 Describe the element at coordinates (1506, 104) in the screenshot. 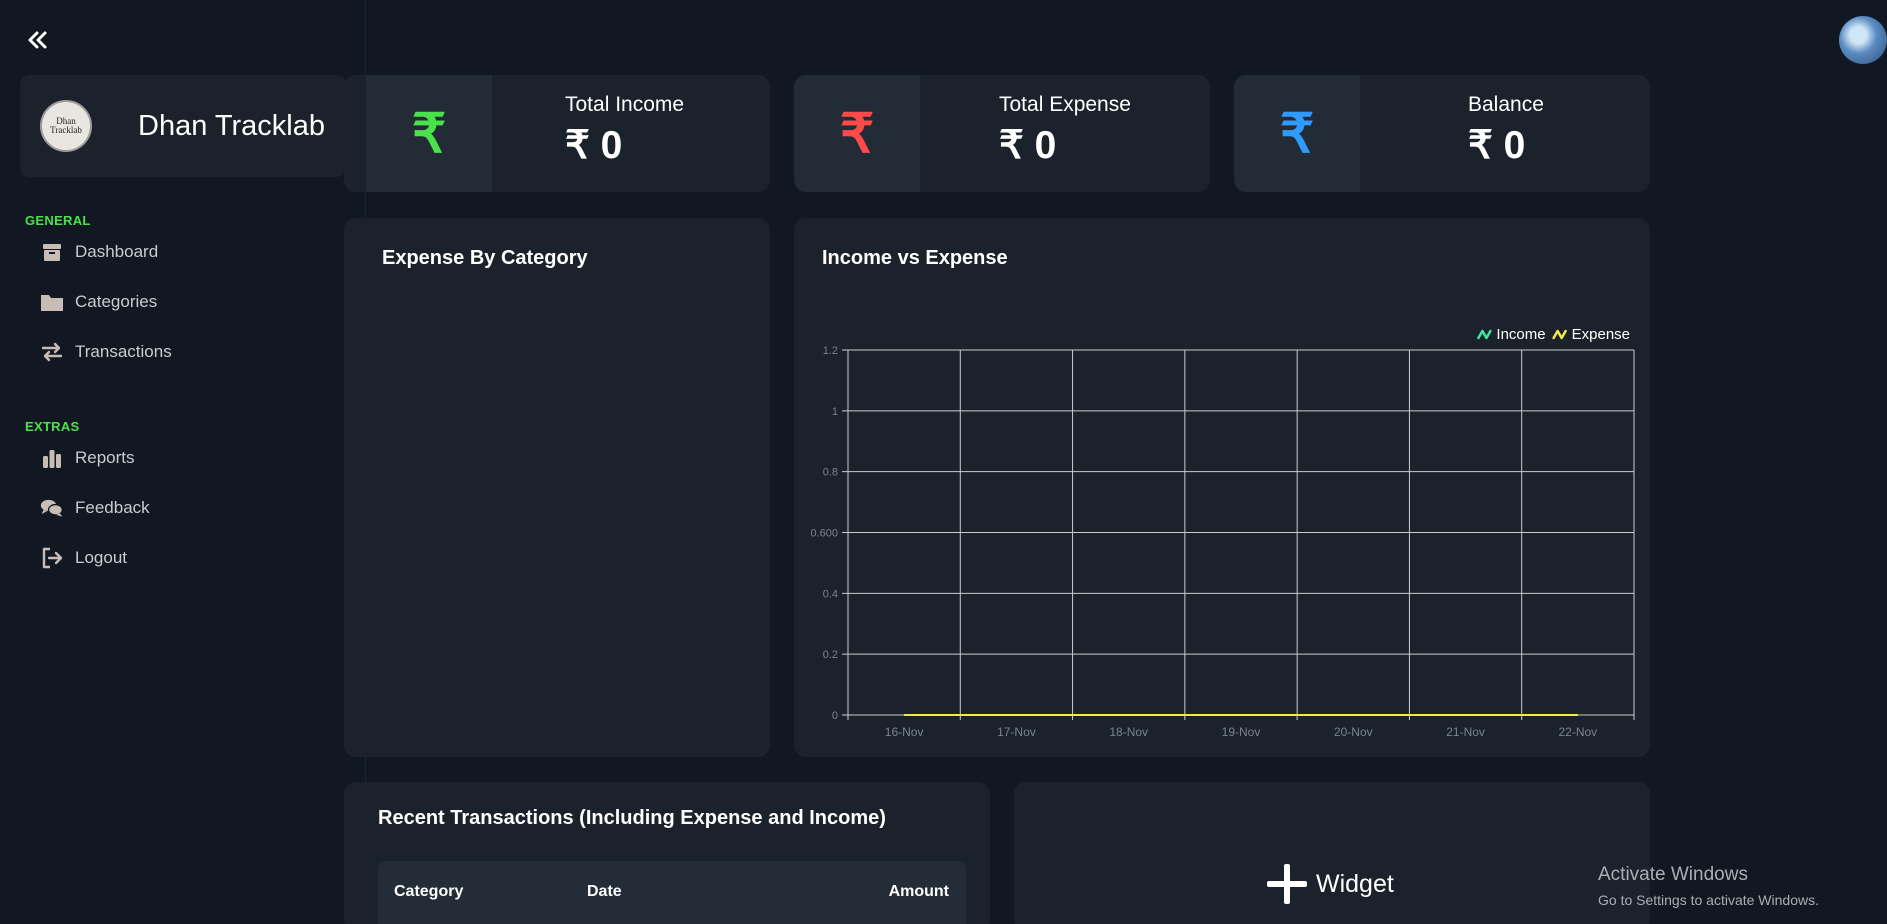

I see `stat-title: Balance` at that location.